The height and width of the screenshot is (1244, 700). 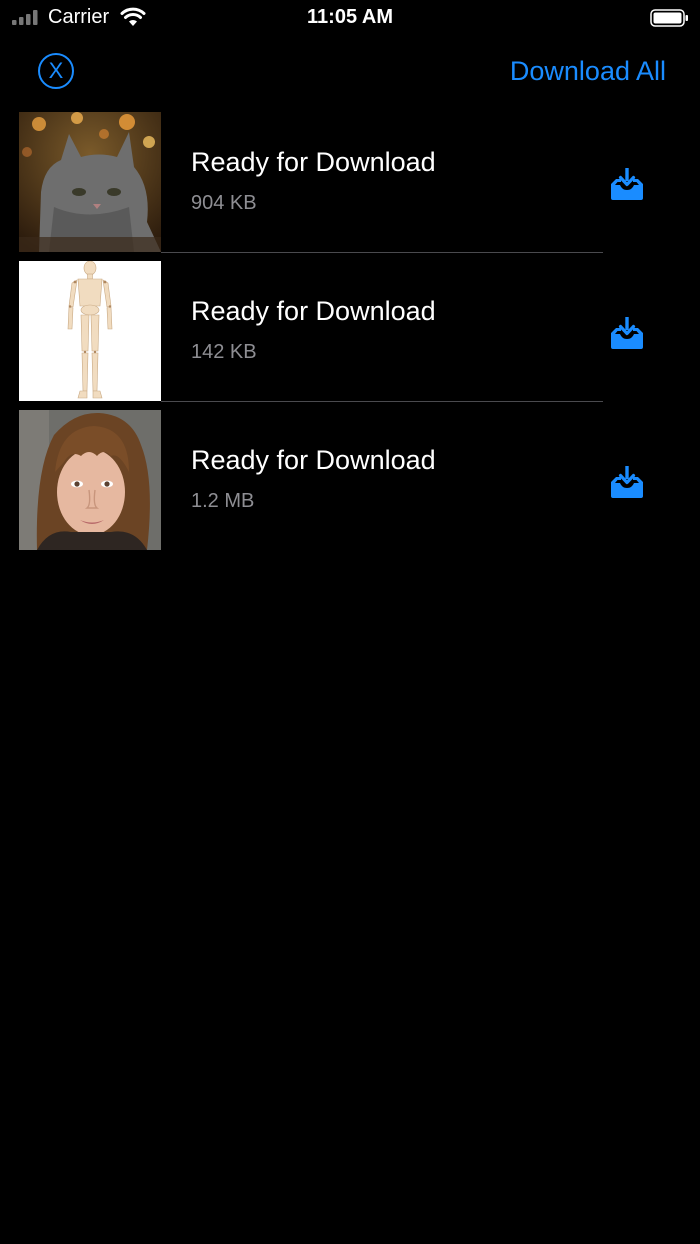 I want to click on download-all-button: Download All, so click(x=588, y=71).